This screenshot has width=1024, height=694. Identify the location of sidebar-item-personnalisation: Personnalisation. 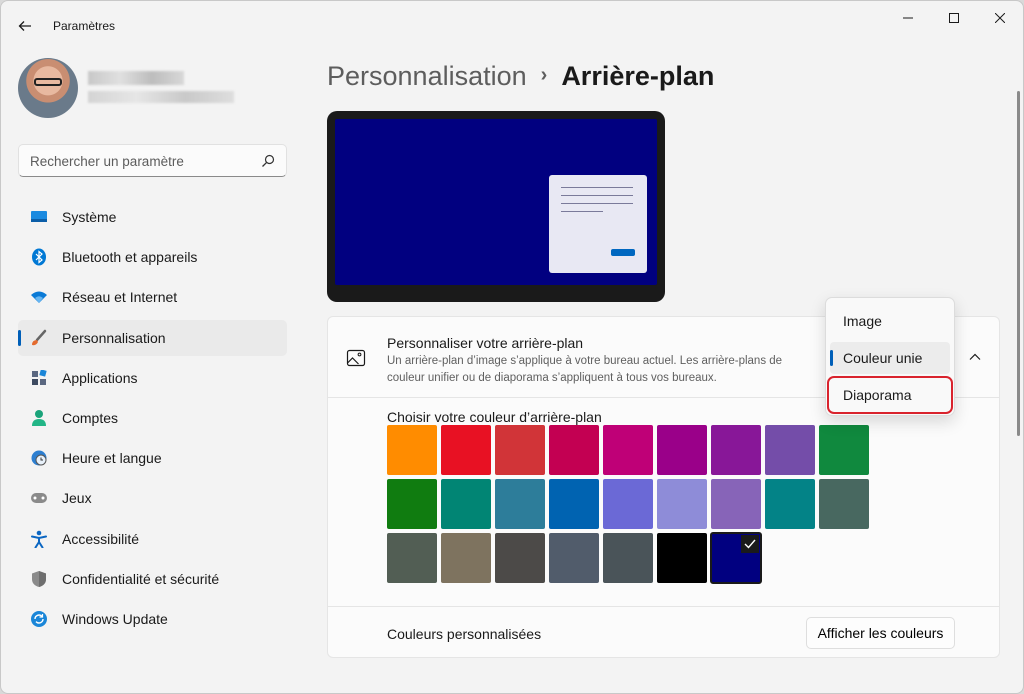
(152, 337).